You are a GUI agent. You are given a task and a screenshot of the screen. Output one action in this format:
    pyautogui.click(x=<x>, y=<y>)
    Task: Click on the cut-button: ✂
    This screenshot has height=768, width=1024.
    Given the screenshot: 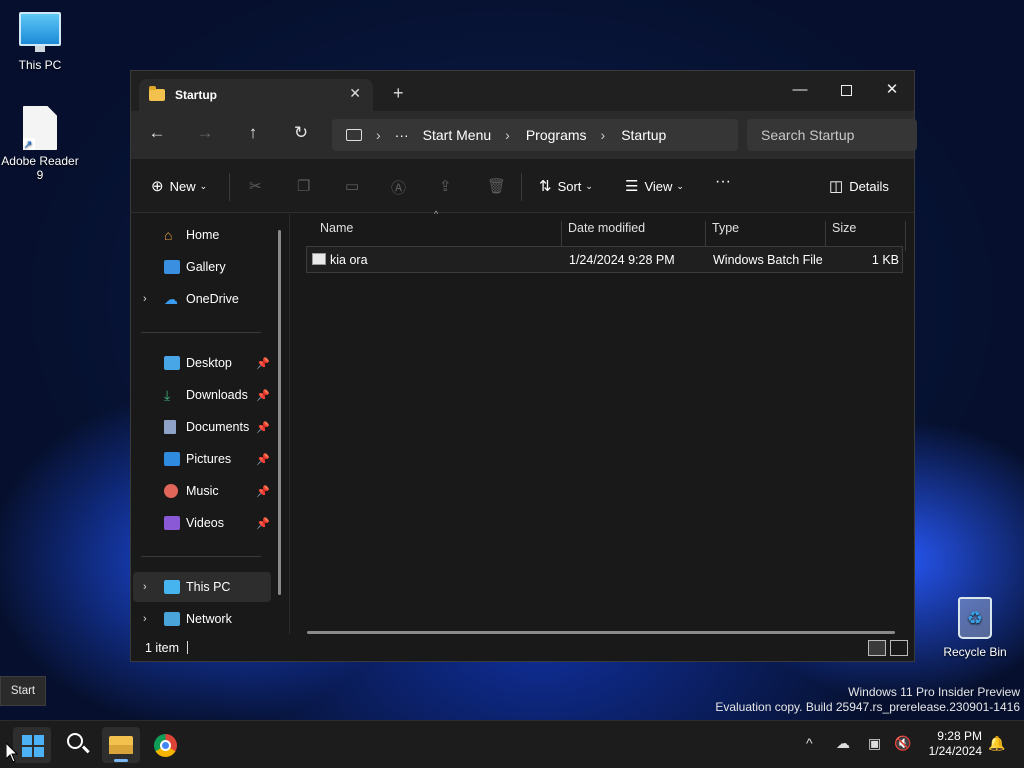 What is the action you would take?
    pyautogui.click(x=255, y=186)
    